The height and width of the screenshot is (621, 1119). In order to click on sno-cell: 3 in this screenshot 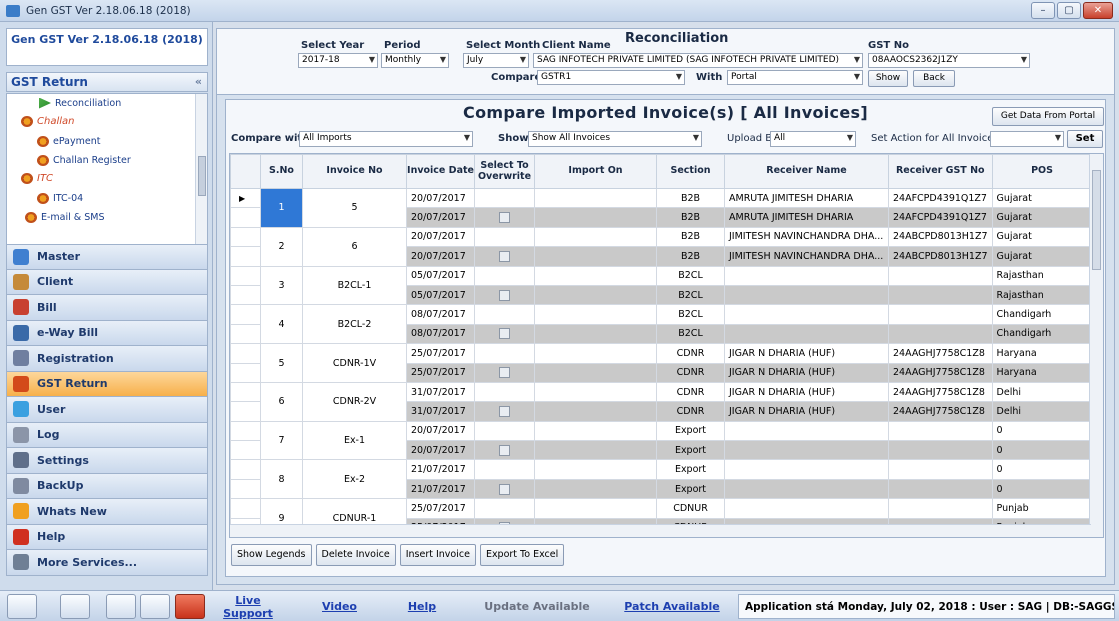, I will do `click(281, 285)`.